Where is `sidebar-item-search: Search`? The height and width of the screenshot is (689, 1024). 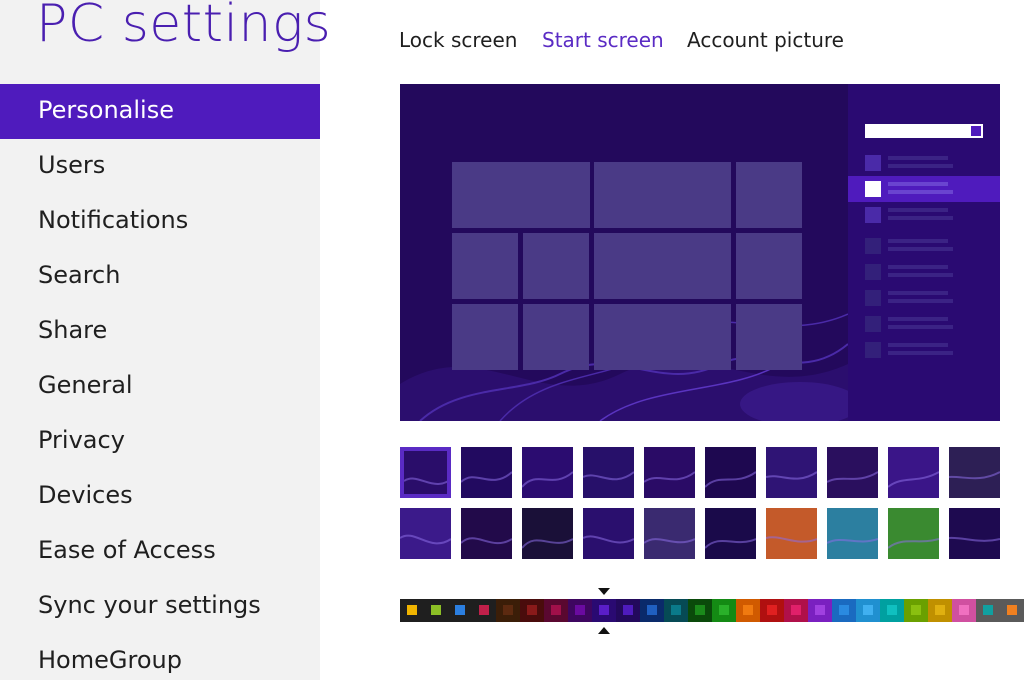 sidebar-item-search: Search is located at coordinates (160, 276).